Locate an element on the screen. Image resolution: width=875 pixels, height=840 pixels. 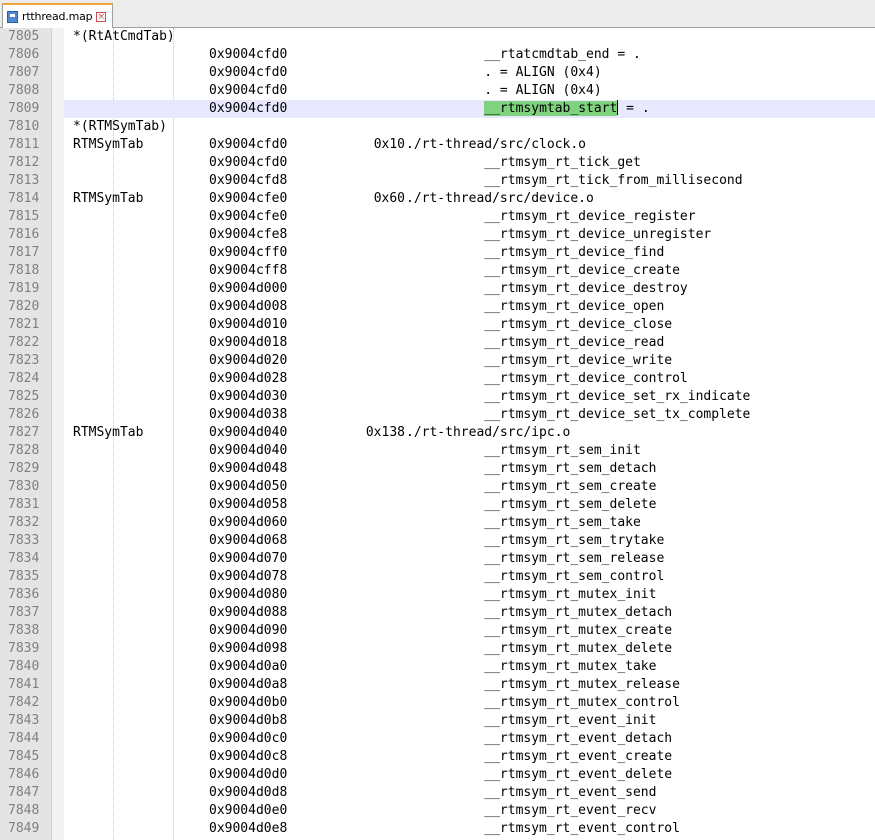
address: 0x9004cff0 is located at coordinates (248, 252).